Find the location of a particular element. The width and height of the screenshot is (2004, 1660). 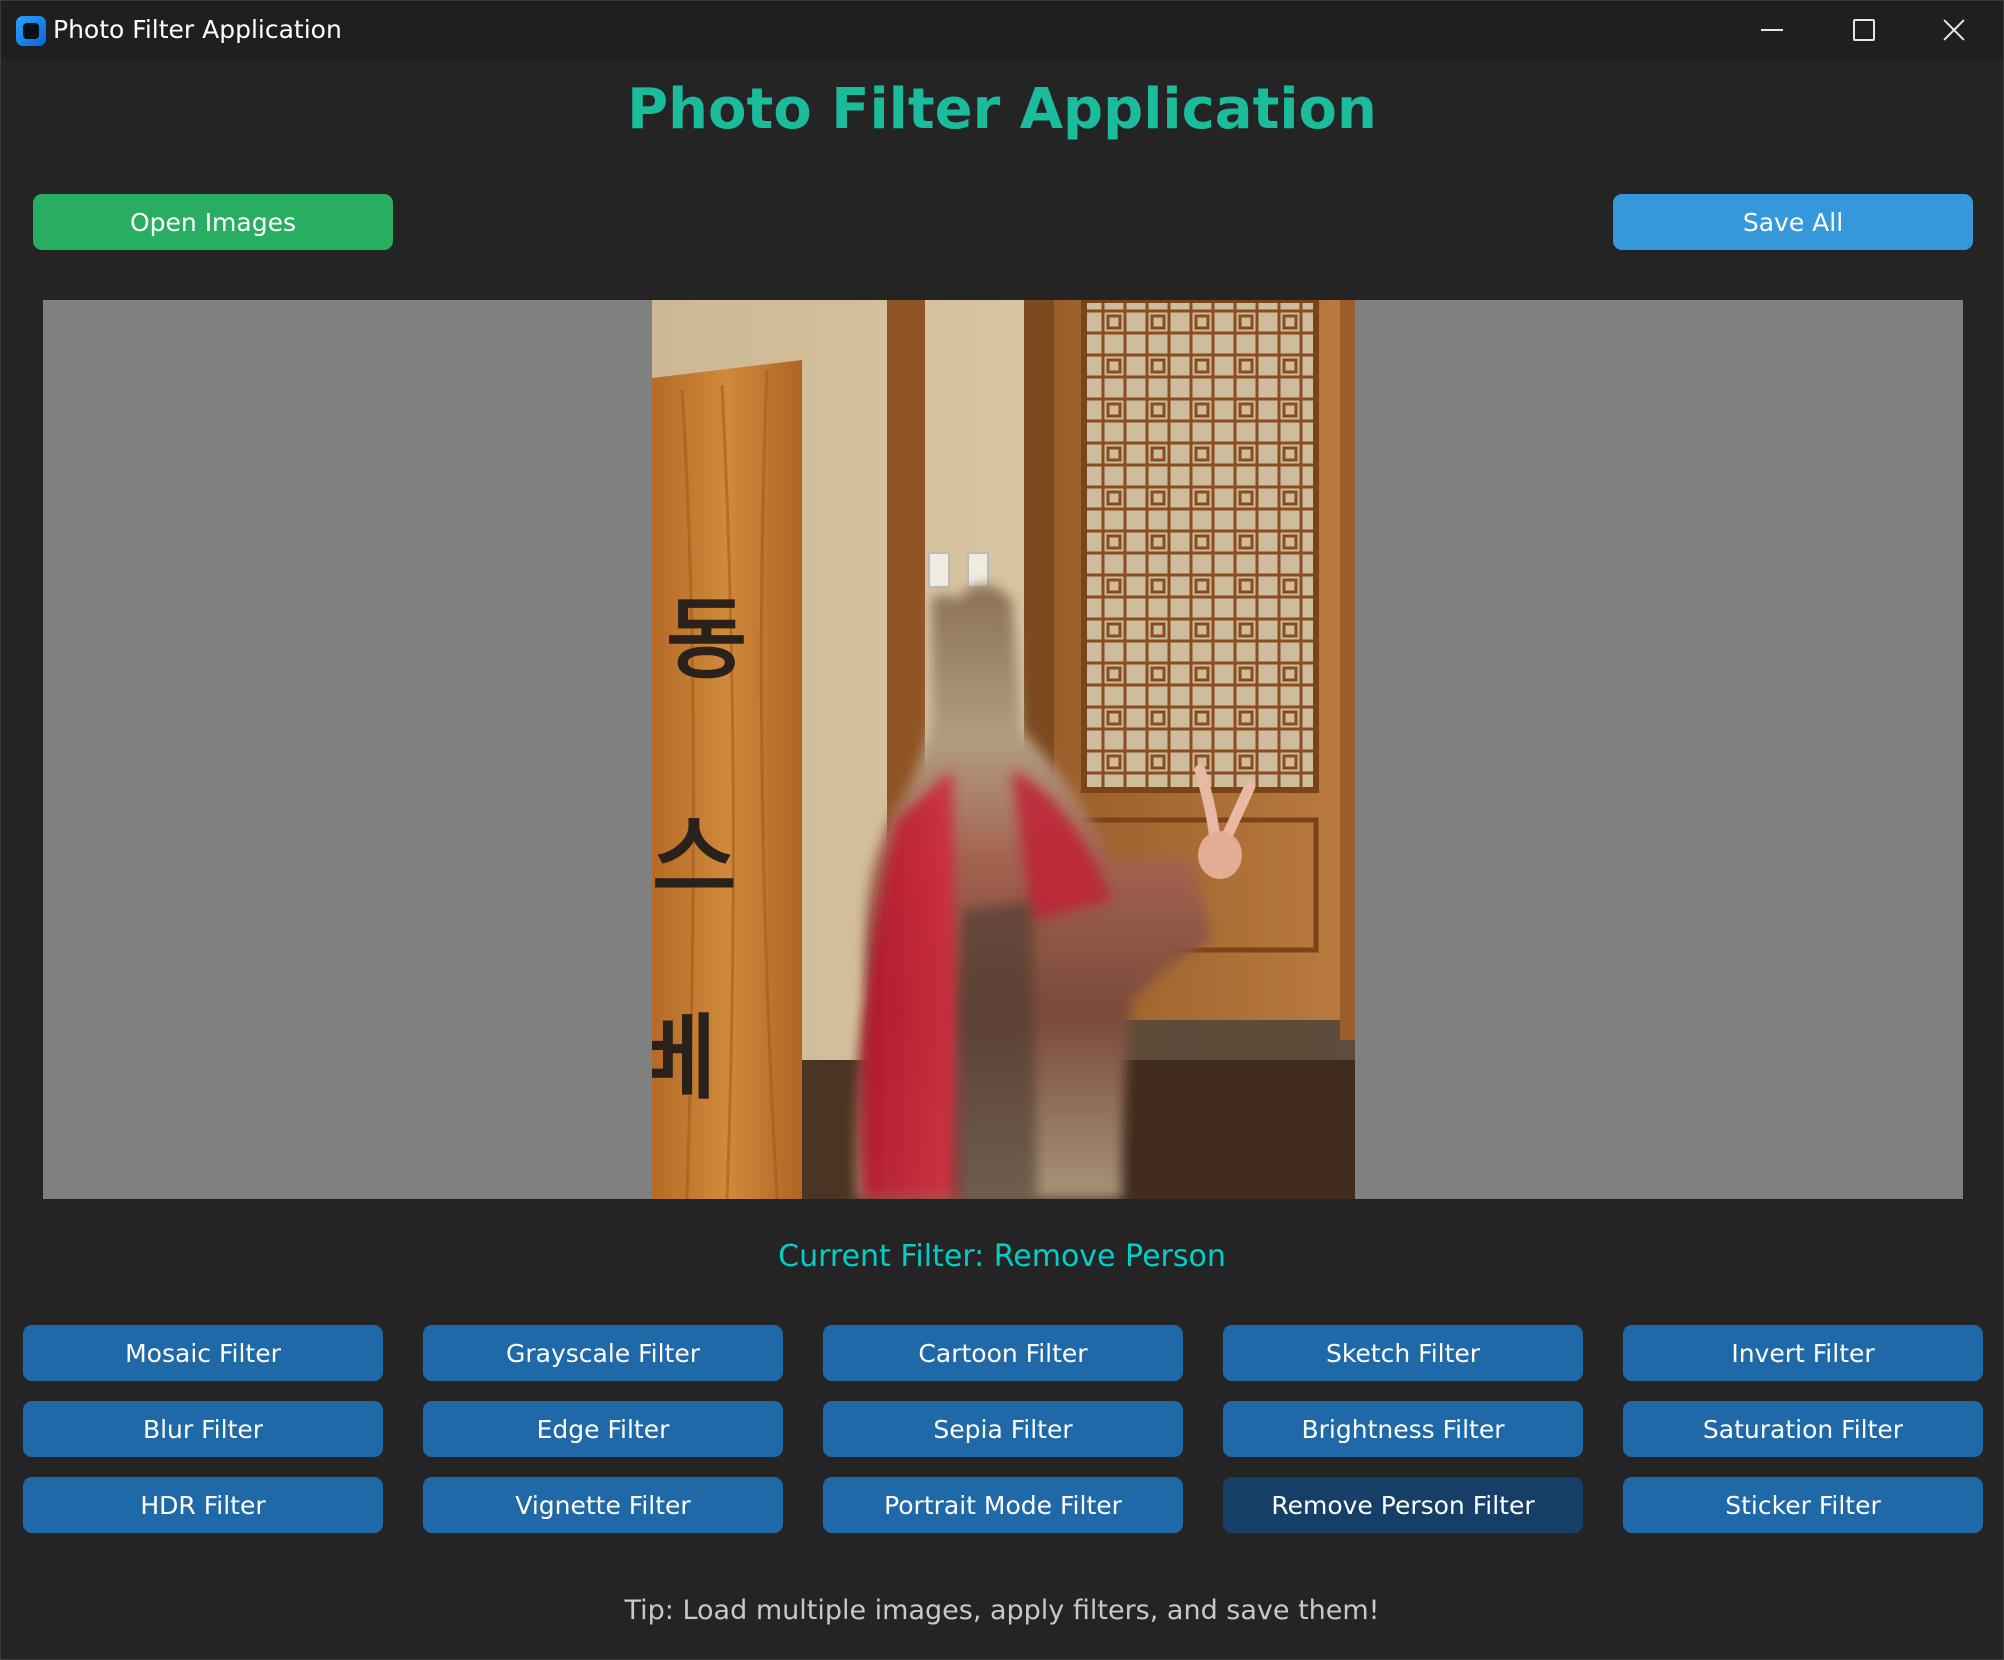

current-filter-label: Current Filter: Remove Person is located at coordinates (1002, 1256).